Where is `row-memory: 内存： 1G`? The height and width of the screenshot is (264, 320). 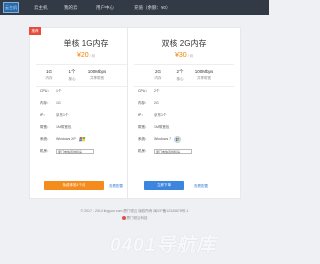 row-memory: 内存： 1G is located at coordinates (50, 103).